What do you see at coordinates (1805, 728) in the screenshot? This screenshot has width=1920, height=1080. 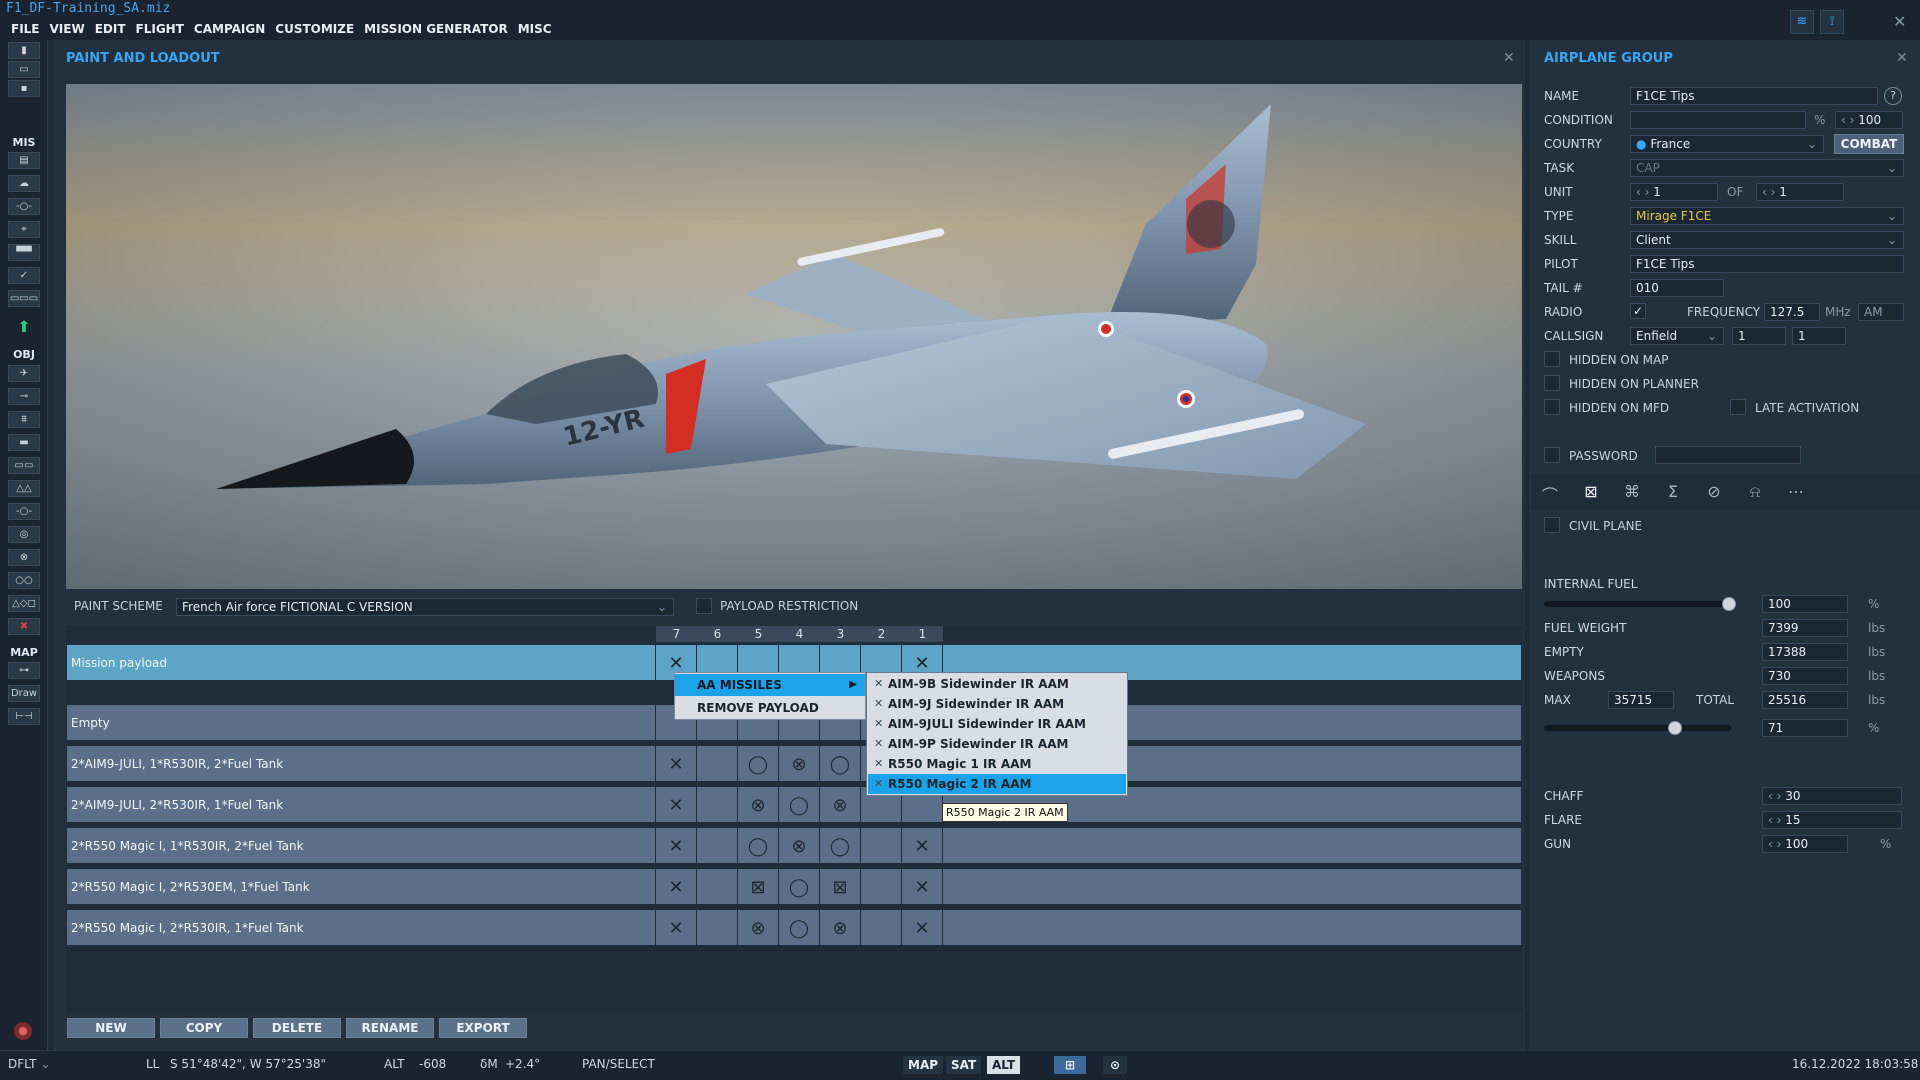 I see `load-pct-input: 71` at bounding box center [1805, 728].